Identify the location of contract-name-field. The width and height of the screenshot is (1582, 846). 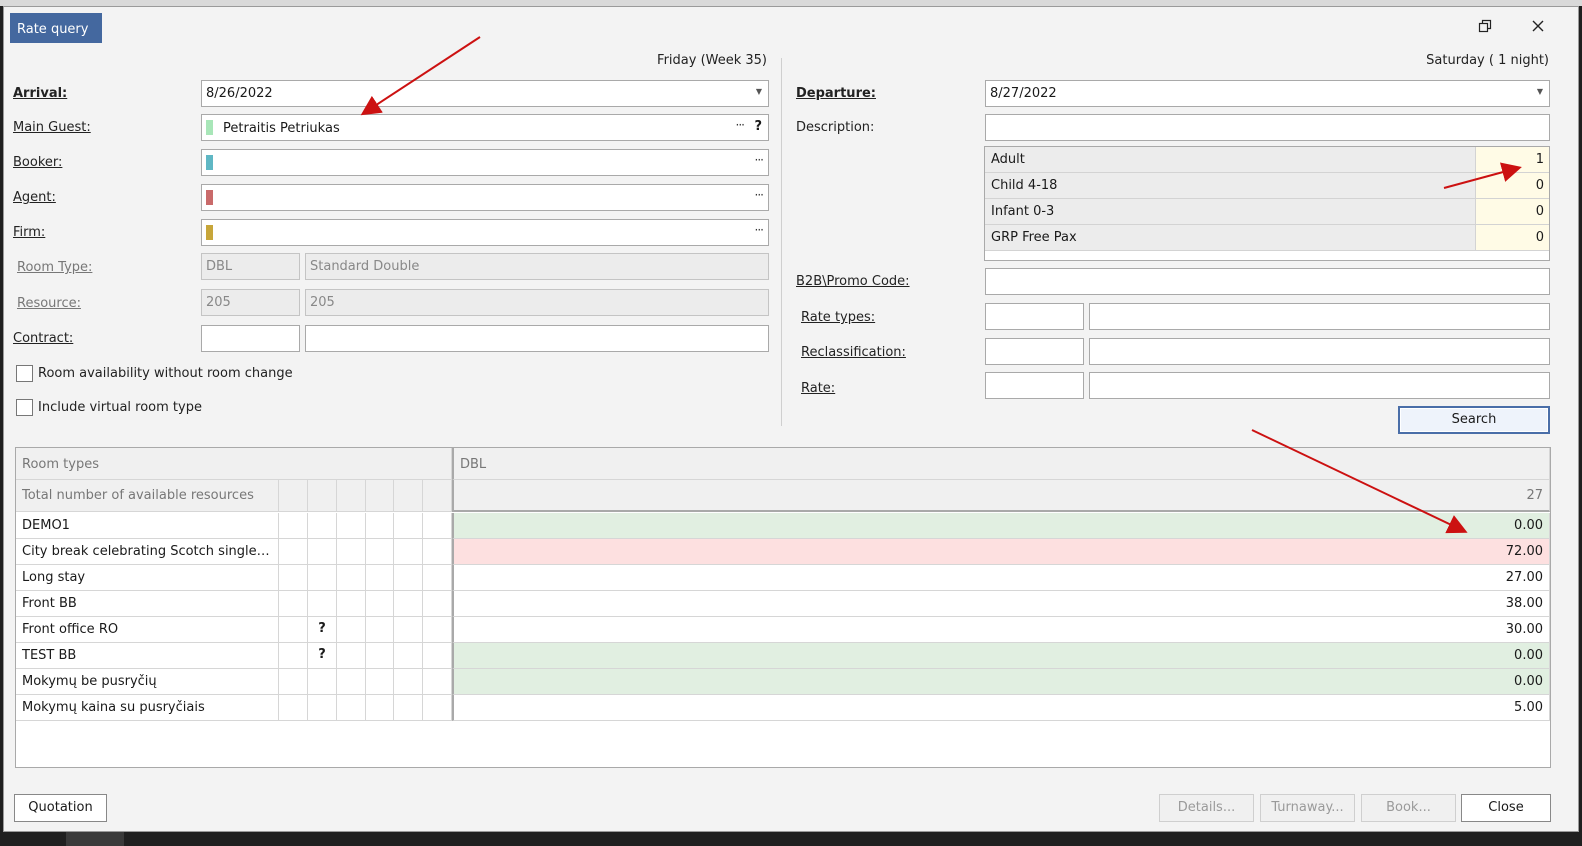
(537, 338).